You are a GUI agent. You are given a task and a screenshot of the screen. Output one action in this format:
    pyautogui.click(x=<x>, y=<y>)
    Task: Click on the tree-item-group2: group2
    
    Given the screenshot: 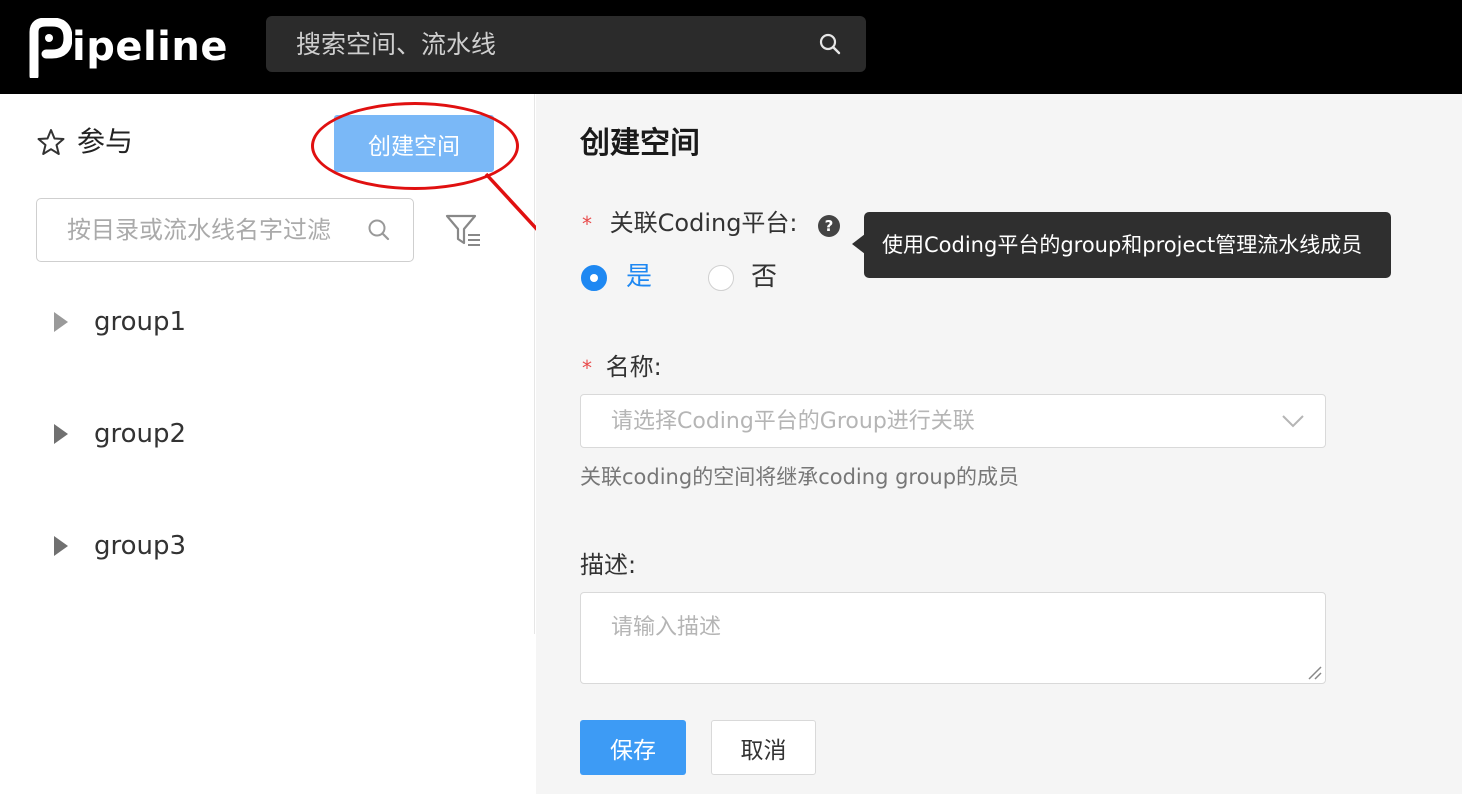 What is the action you would take?
    pyautogui.click(x=120, y=434)
    